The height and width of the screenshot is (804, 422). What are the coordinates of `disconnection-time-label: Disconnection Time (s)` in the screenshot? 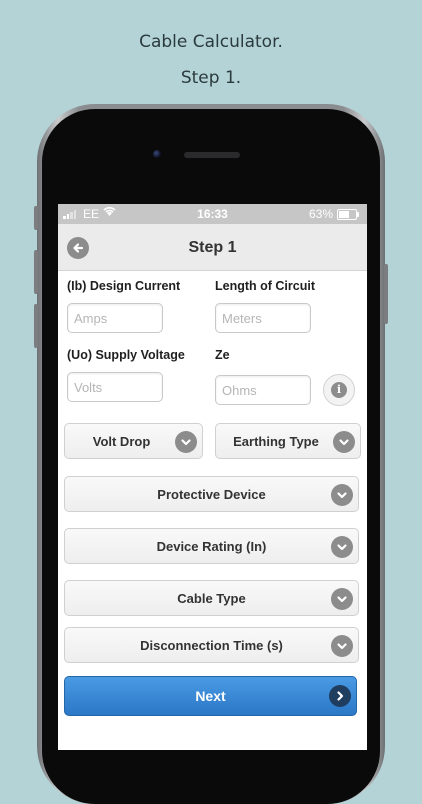 It's located at (211, 645).